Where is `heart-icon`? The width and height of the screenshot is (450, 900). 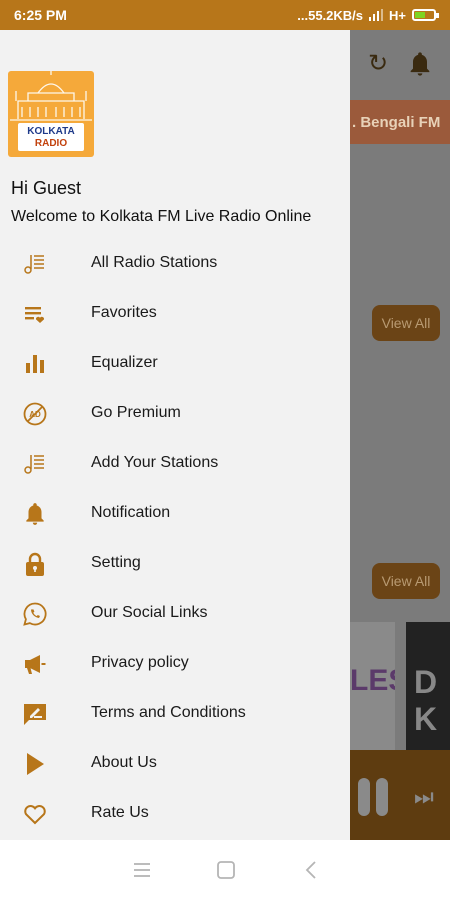
heart-icon is located at coordinates (35, 814).